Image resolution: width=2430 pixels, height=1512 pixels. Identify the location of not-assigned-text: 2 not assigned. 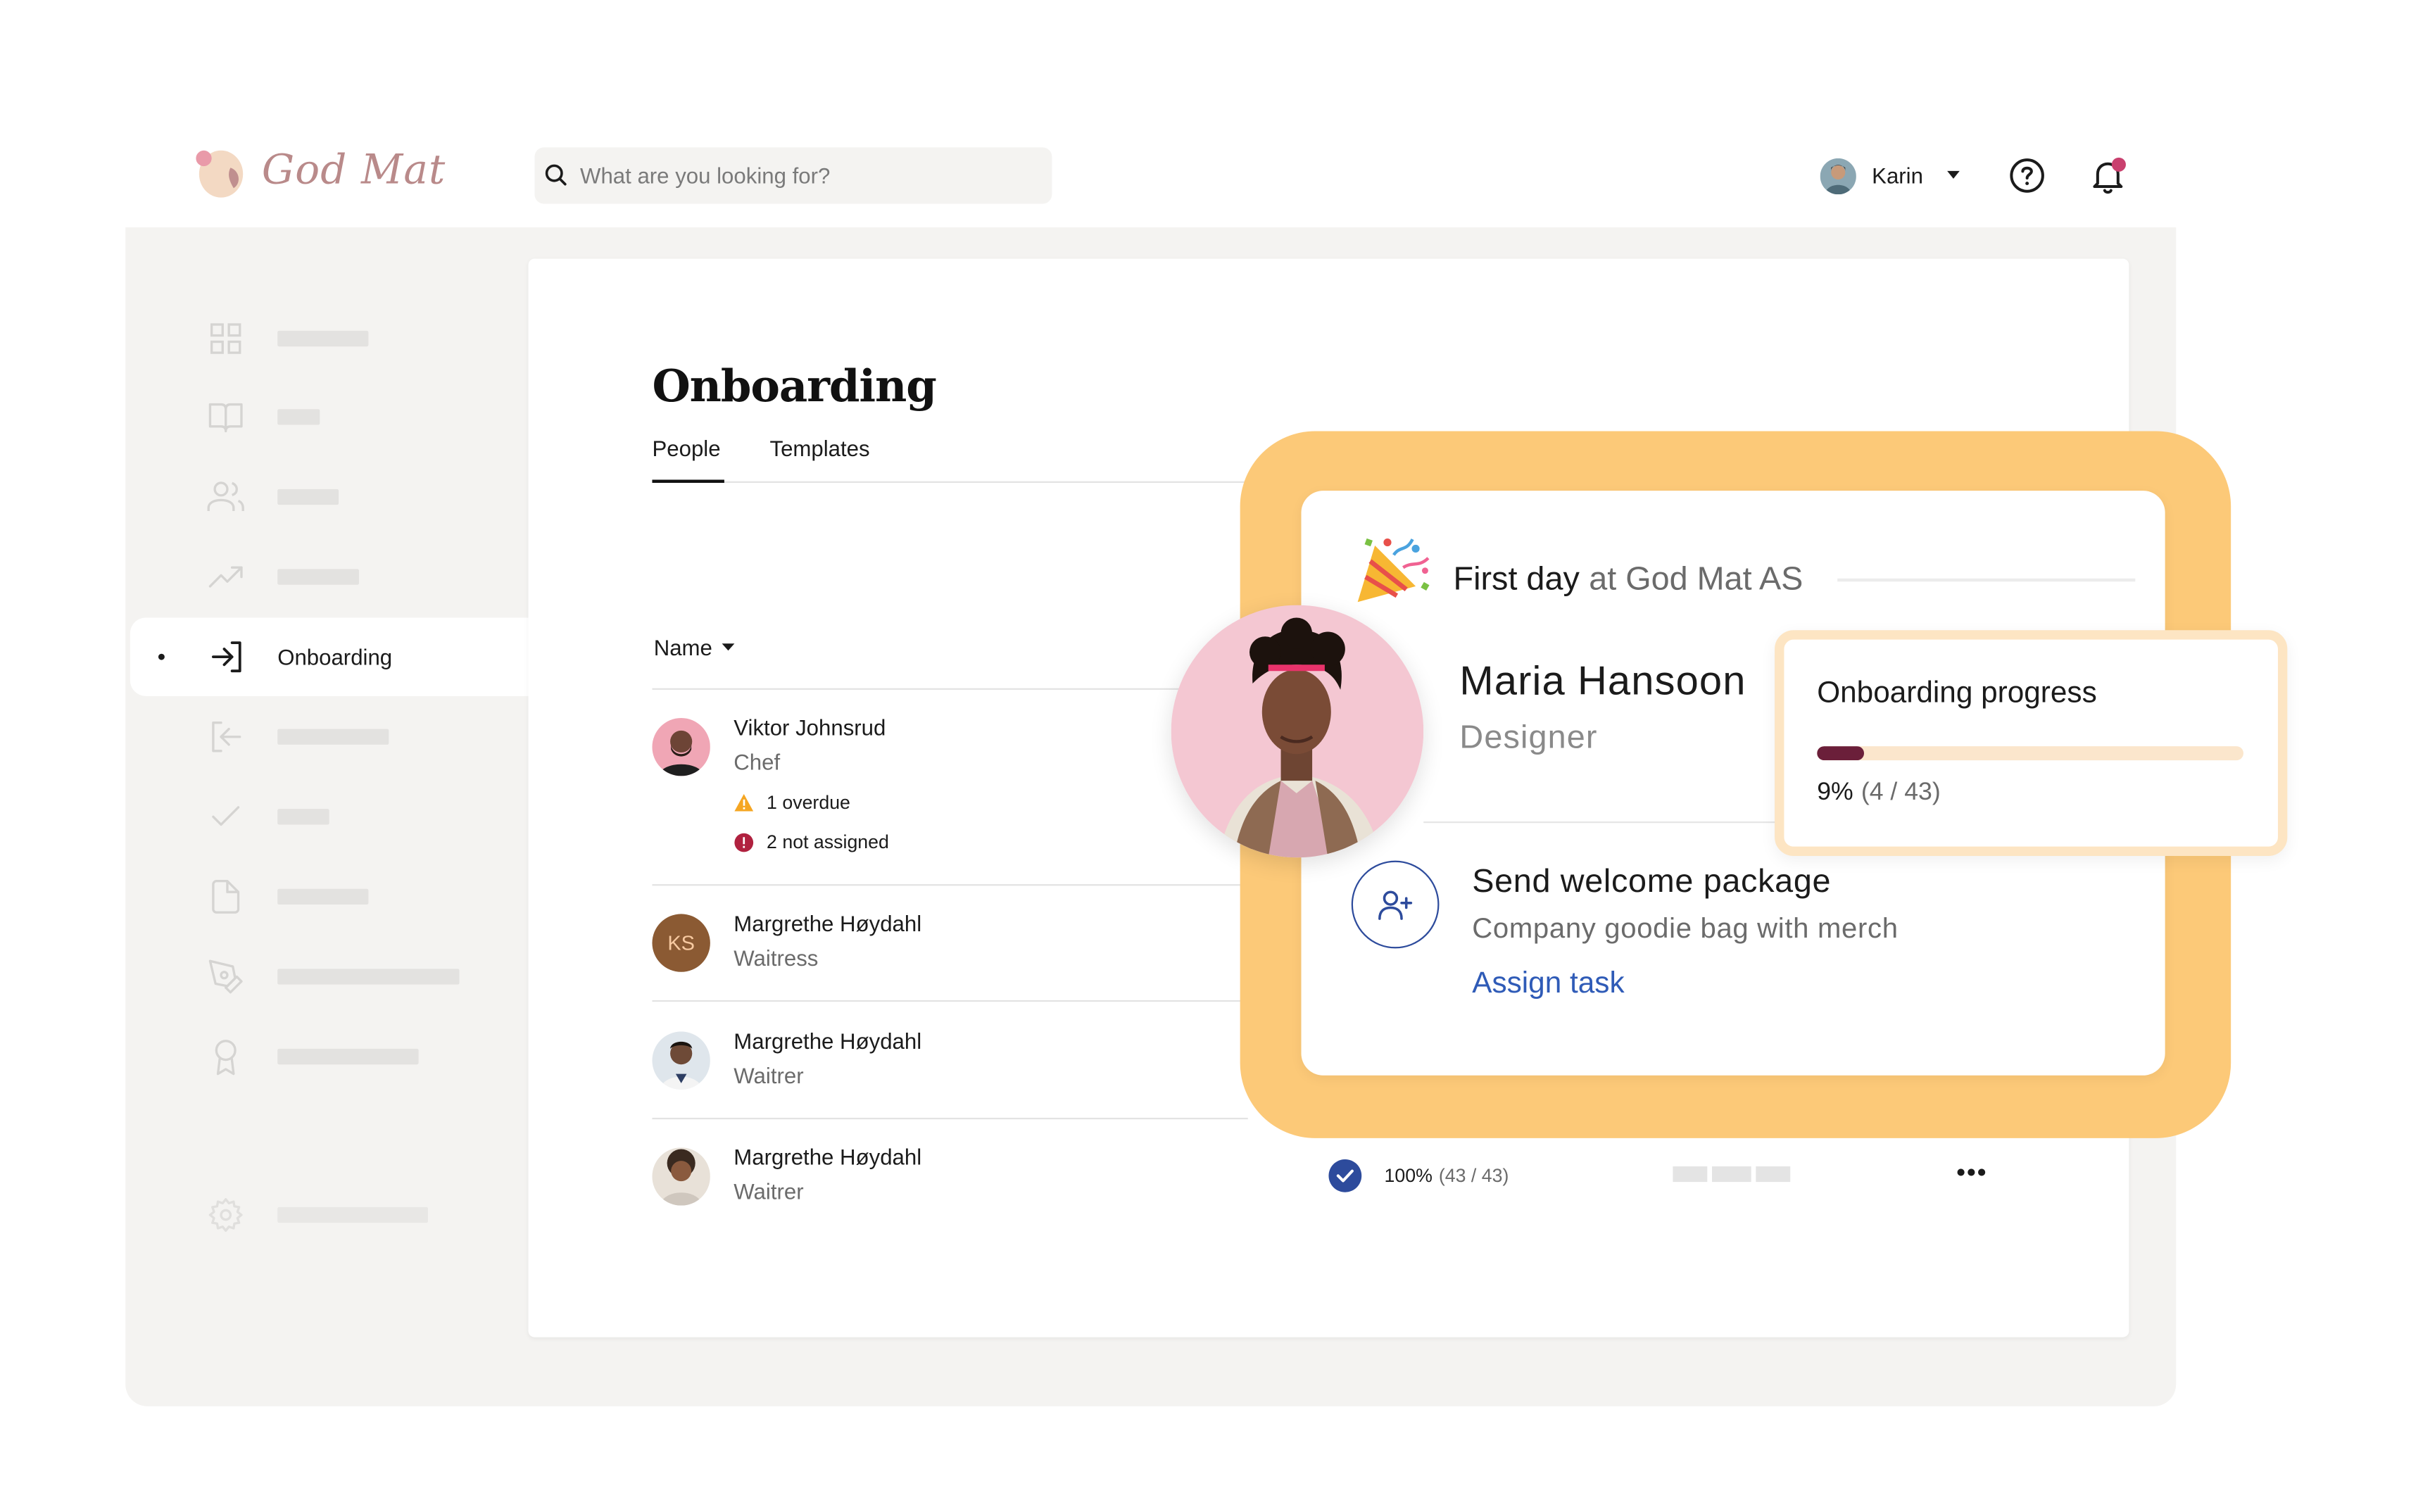
(828, 842).